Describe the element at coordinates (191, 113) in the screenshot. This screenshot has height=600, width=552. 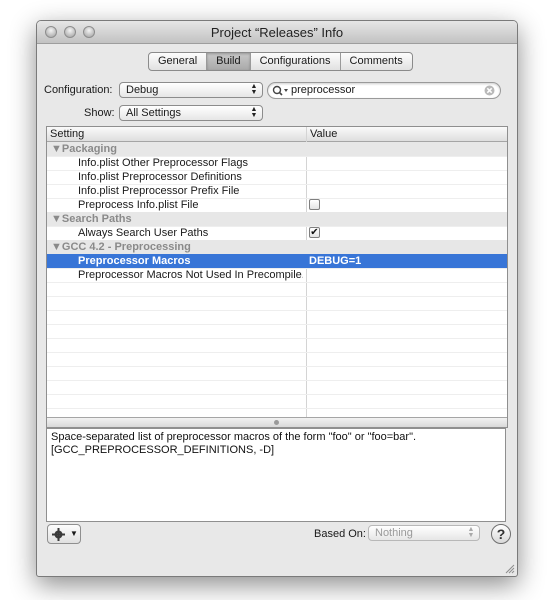
I see `show-popup: All Settings ▲ ▼` at that location.